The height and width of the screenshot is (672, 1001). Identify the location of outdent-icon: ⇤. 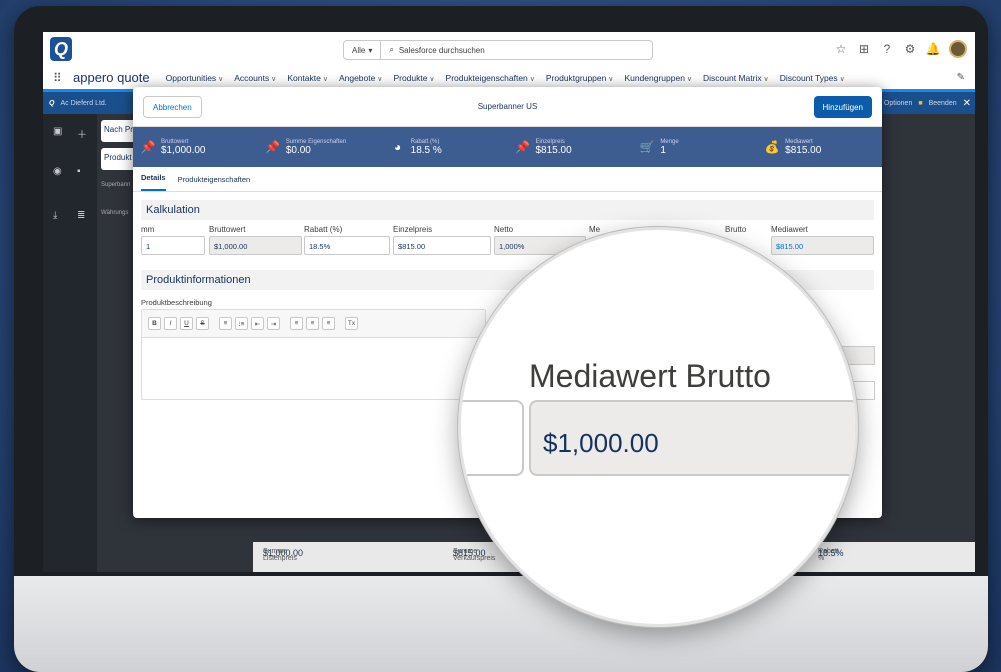
(257, 323).